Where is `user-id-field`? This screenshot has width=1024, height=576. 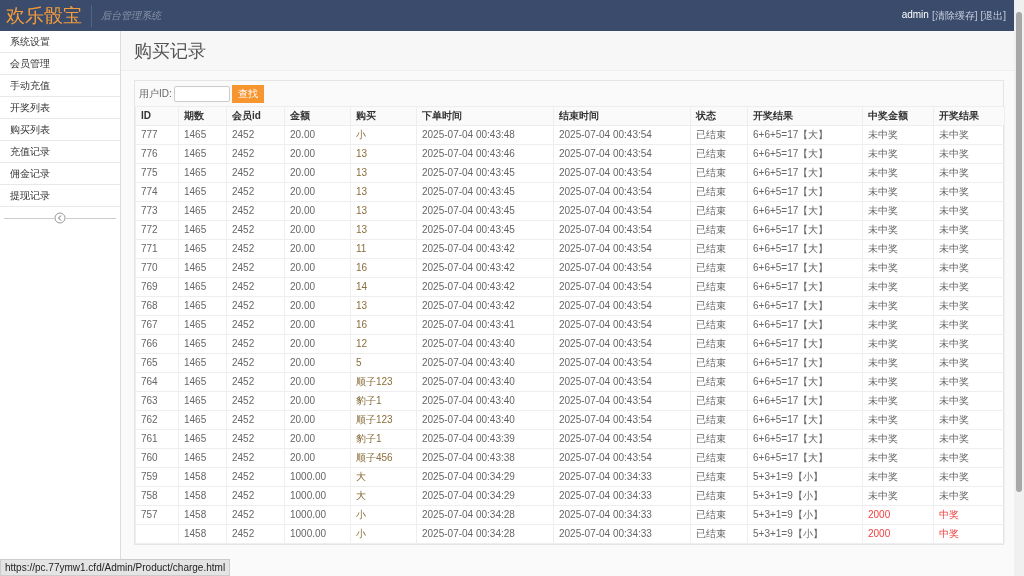
user-id-field is located at coordinates (201, 93).